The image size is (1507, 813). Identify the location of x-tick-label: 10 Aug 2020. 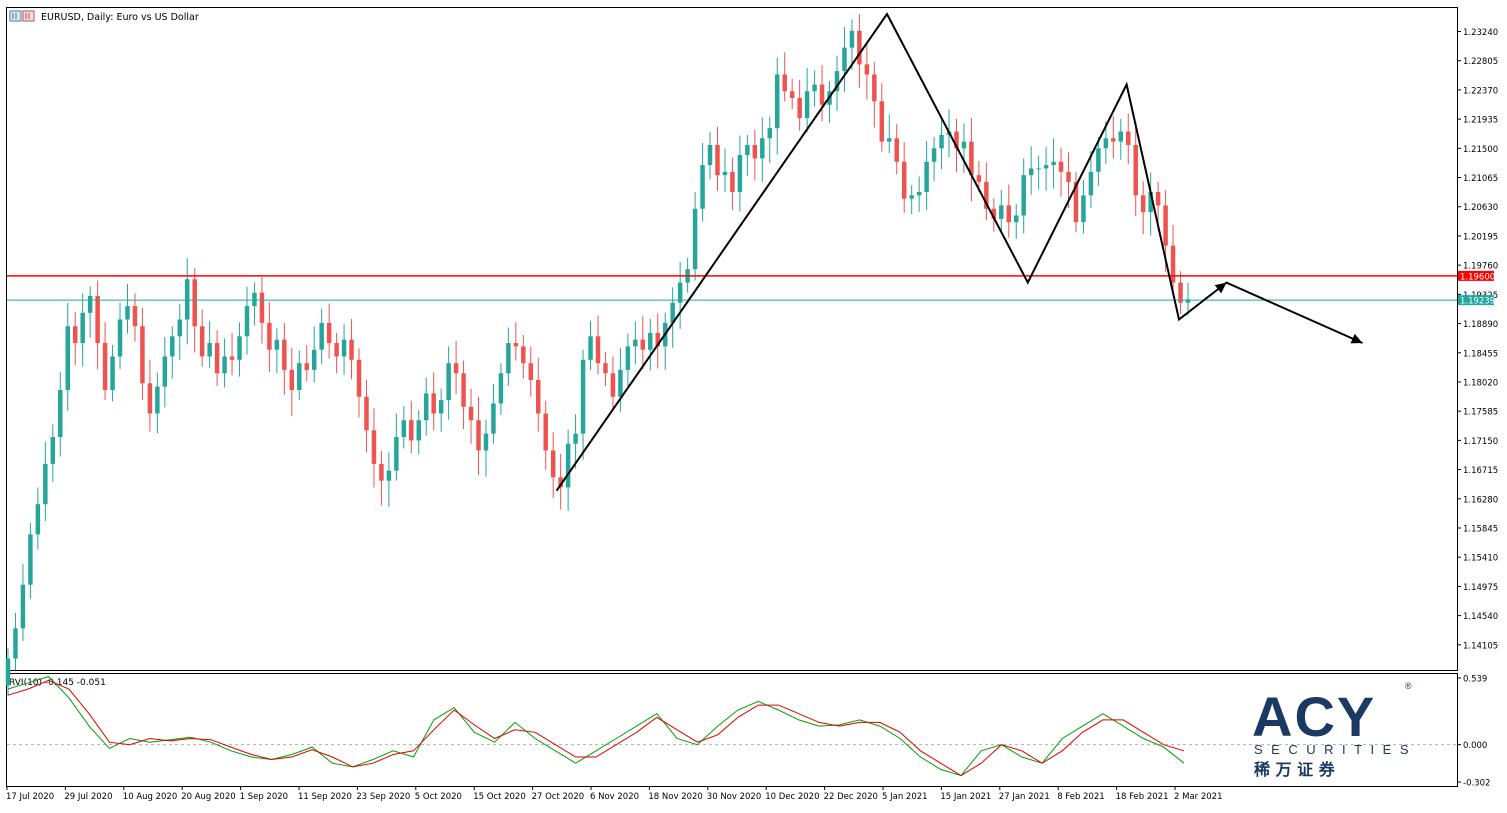
(150, 797).